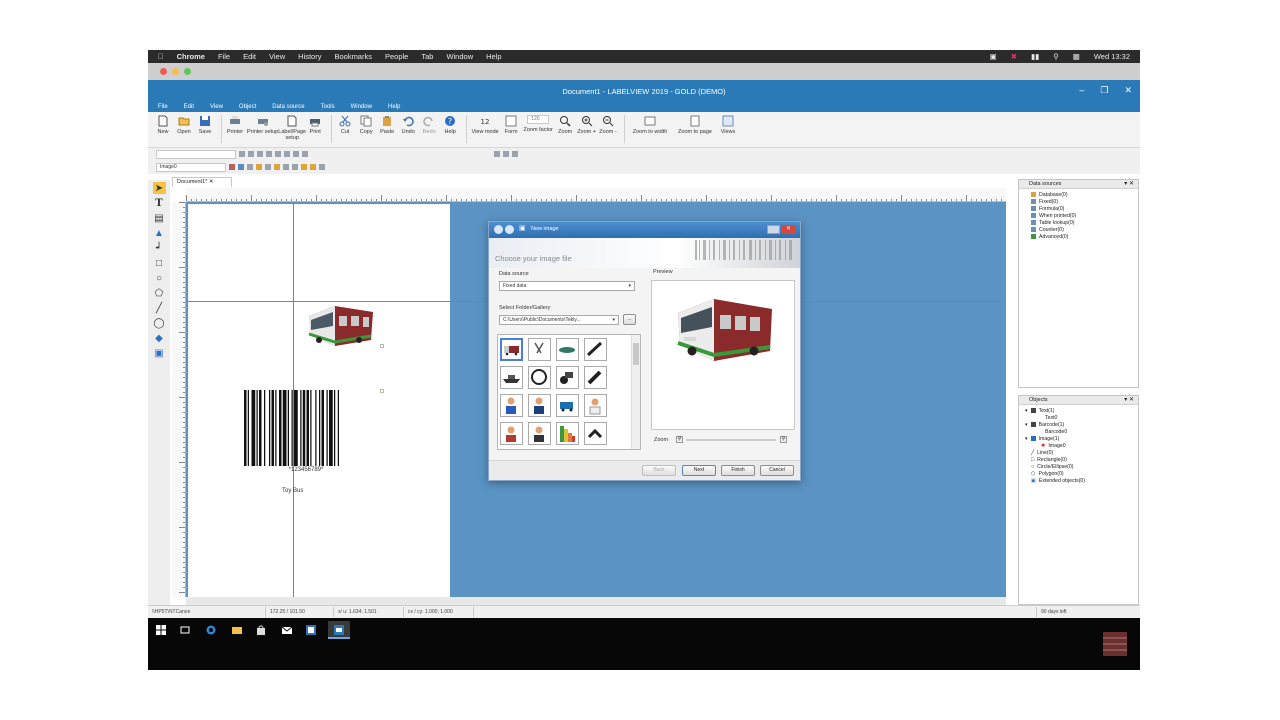 The height and width of the screenshot is (720, 1280). I want to click on space-icon, so click(295, 167).